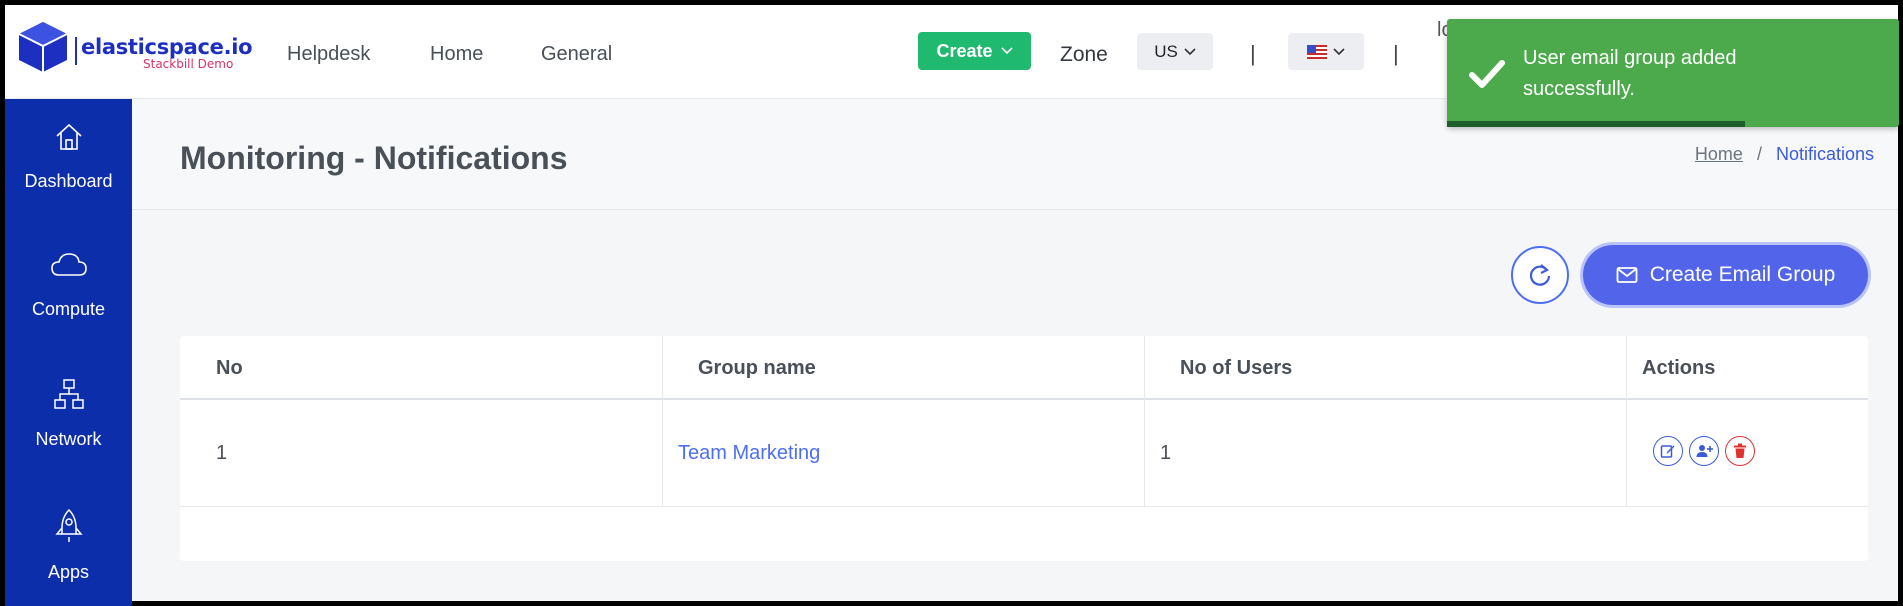  Describe the element at coordinates (903, 368) in the screenshot. I see `column-header-group-name: Group name` at that location.